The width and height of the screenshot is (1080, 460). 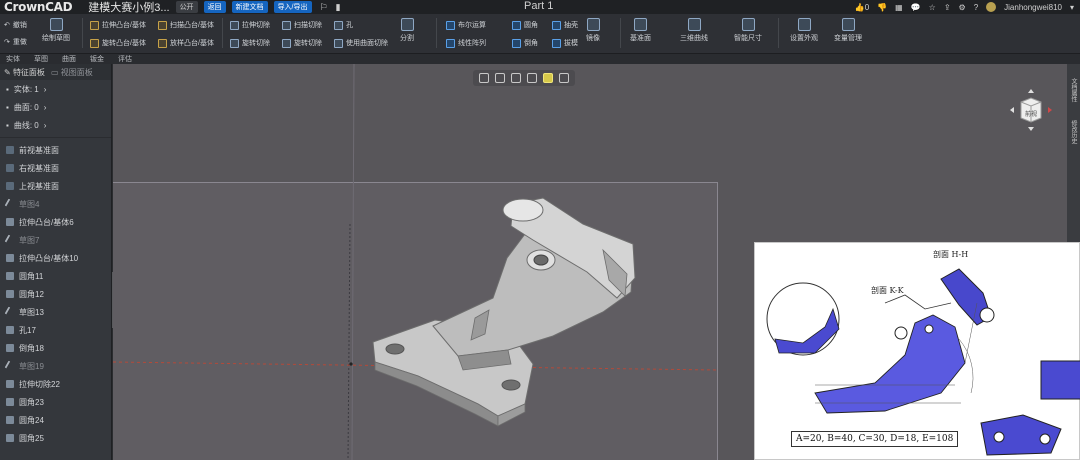 What do you see at coordinates (640, 30) in the screenshot?
I see `ref-plane-button: 基准面` at bounding box center [640, 30].